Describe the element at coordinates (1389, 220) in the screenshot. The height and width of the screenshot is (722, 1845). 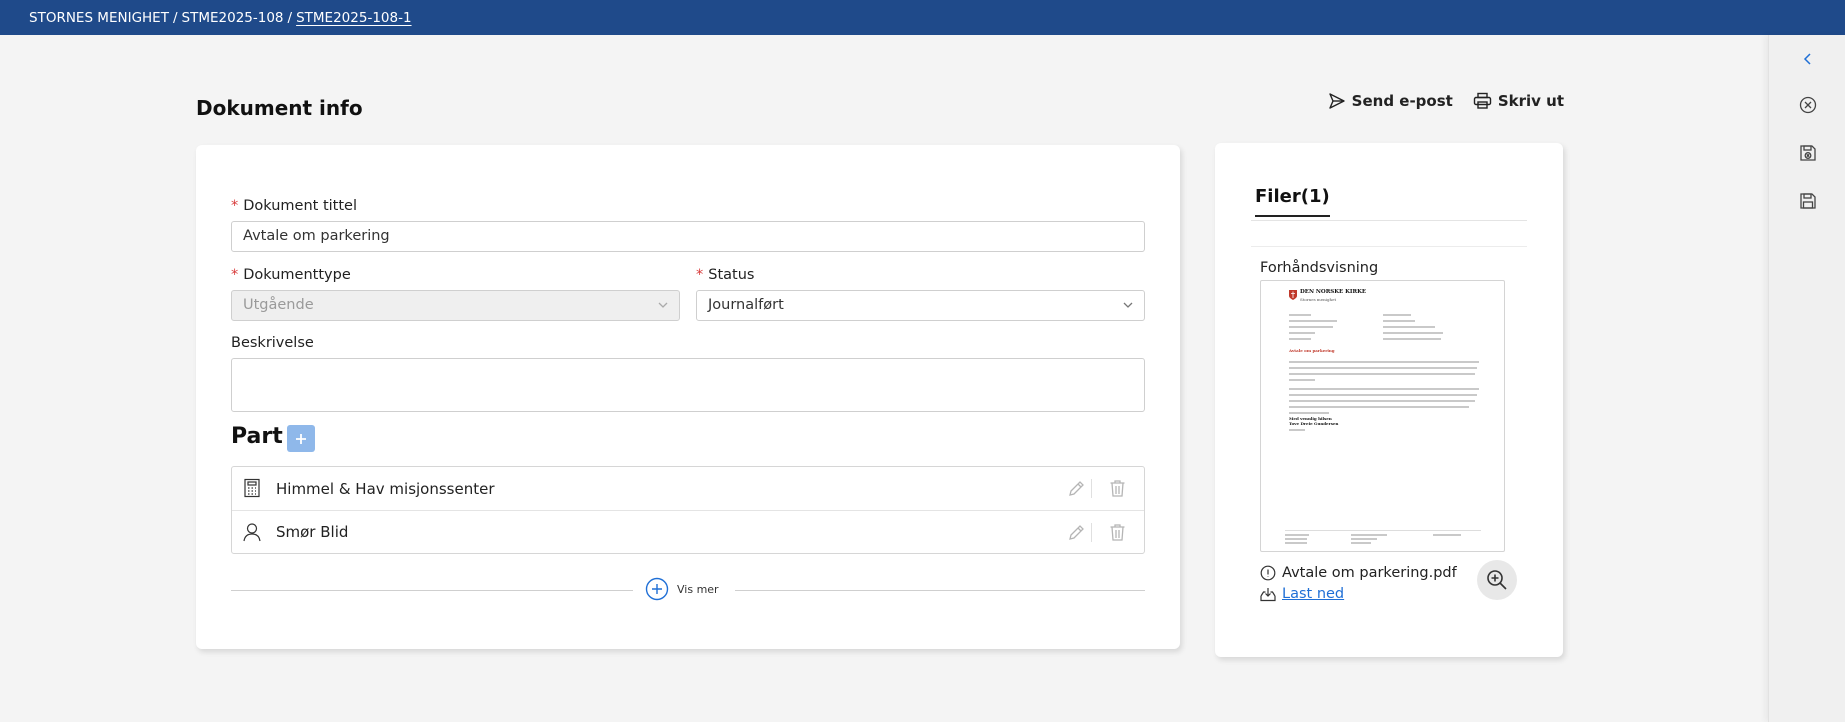
I see `tab-underline` at that location.